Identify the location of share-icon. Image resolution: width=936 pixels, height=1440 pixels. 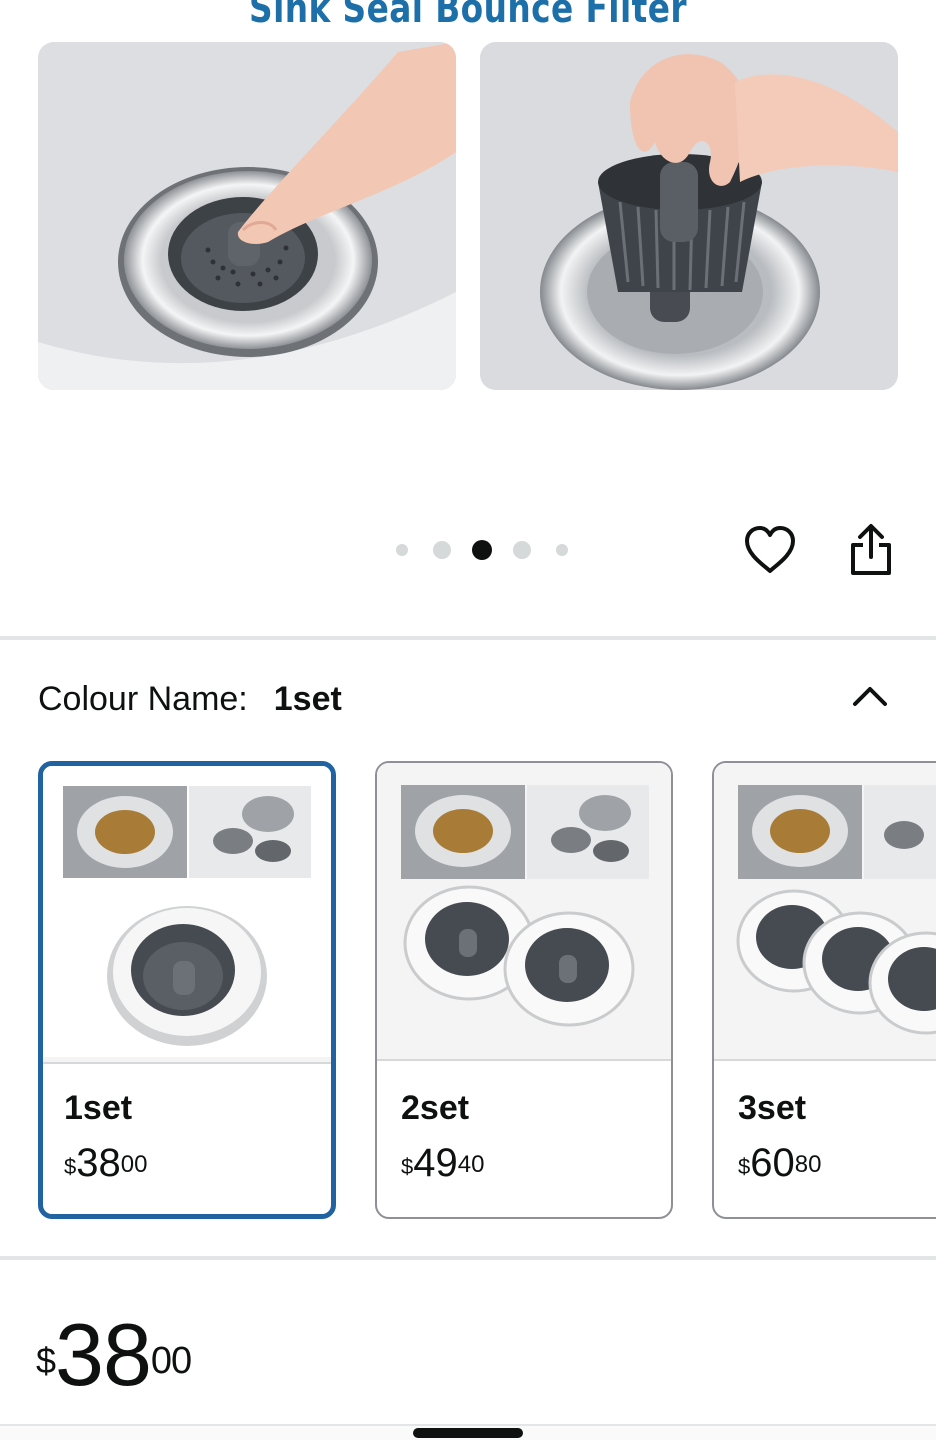
(871, 549).